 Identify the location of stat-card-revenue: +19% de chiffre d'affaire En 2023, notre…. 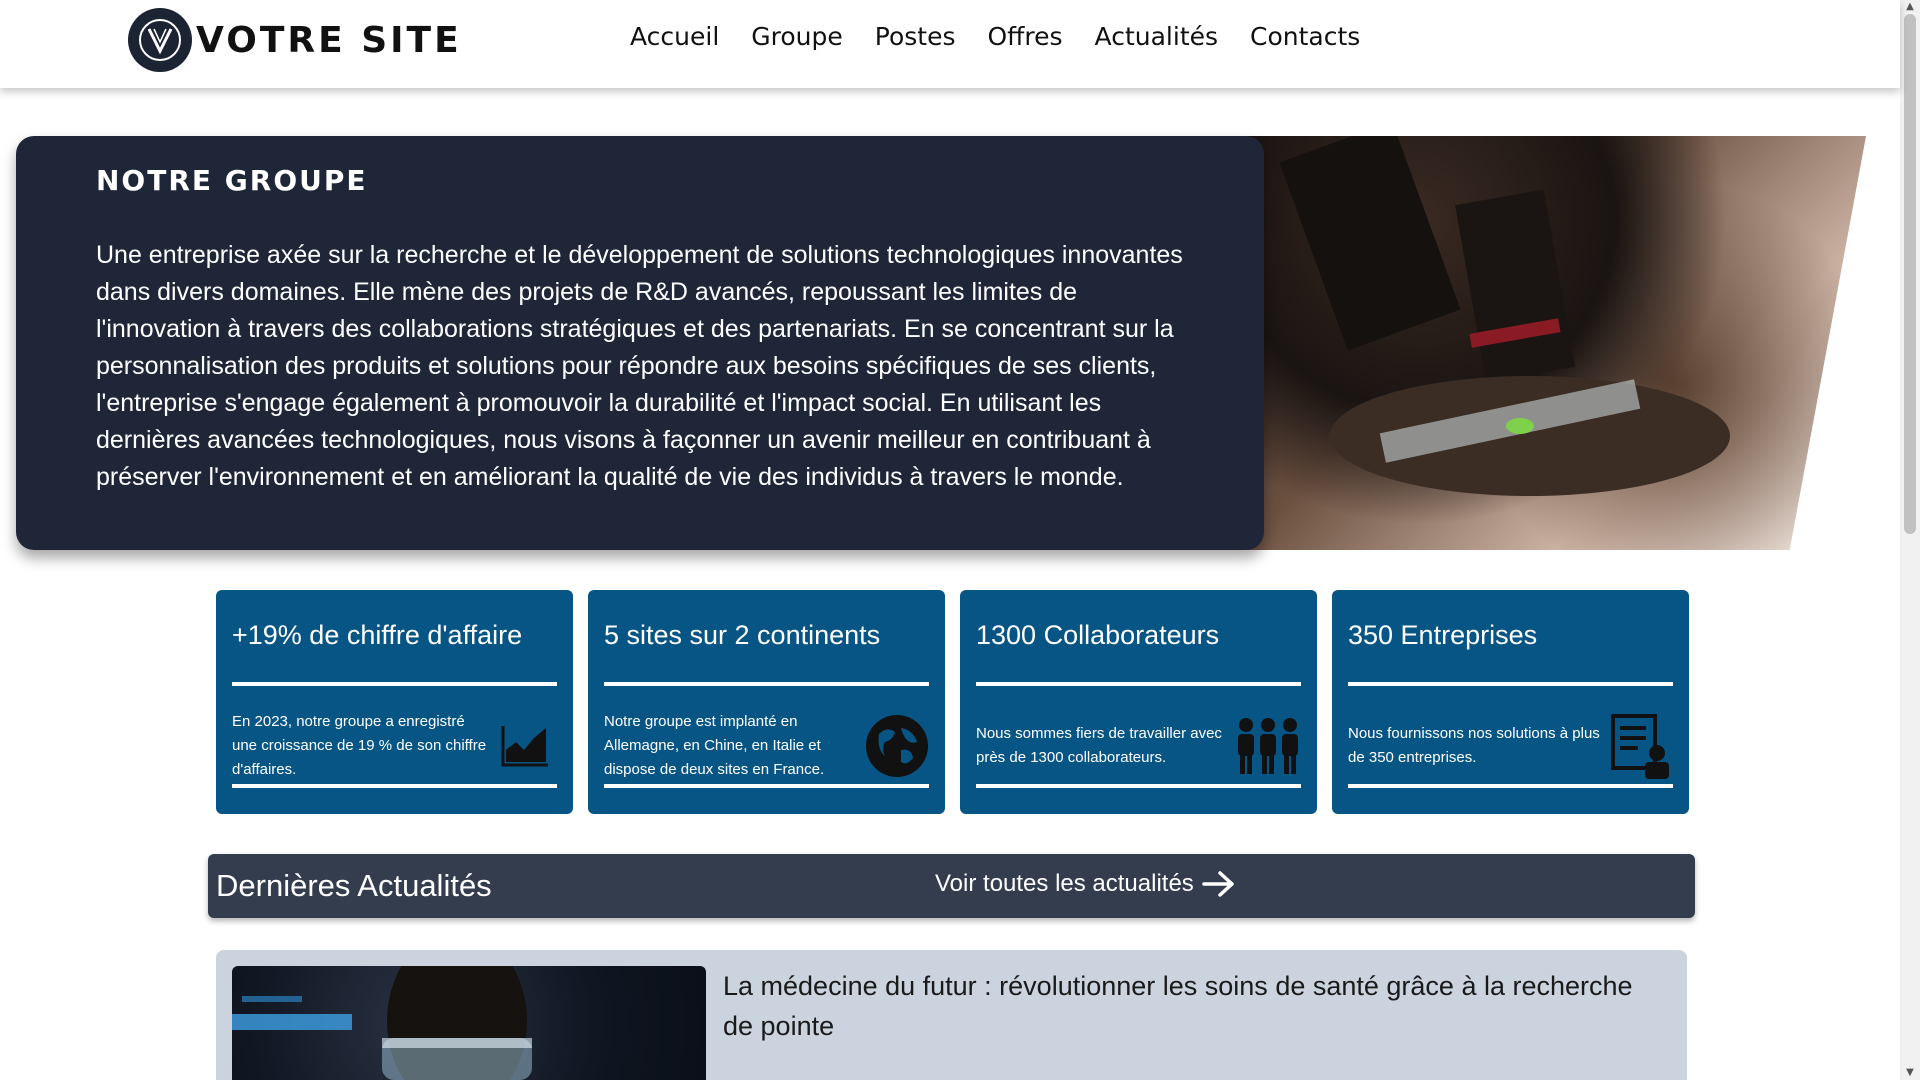
(394, 702).